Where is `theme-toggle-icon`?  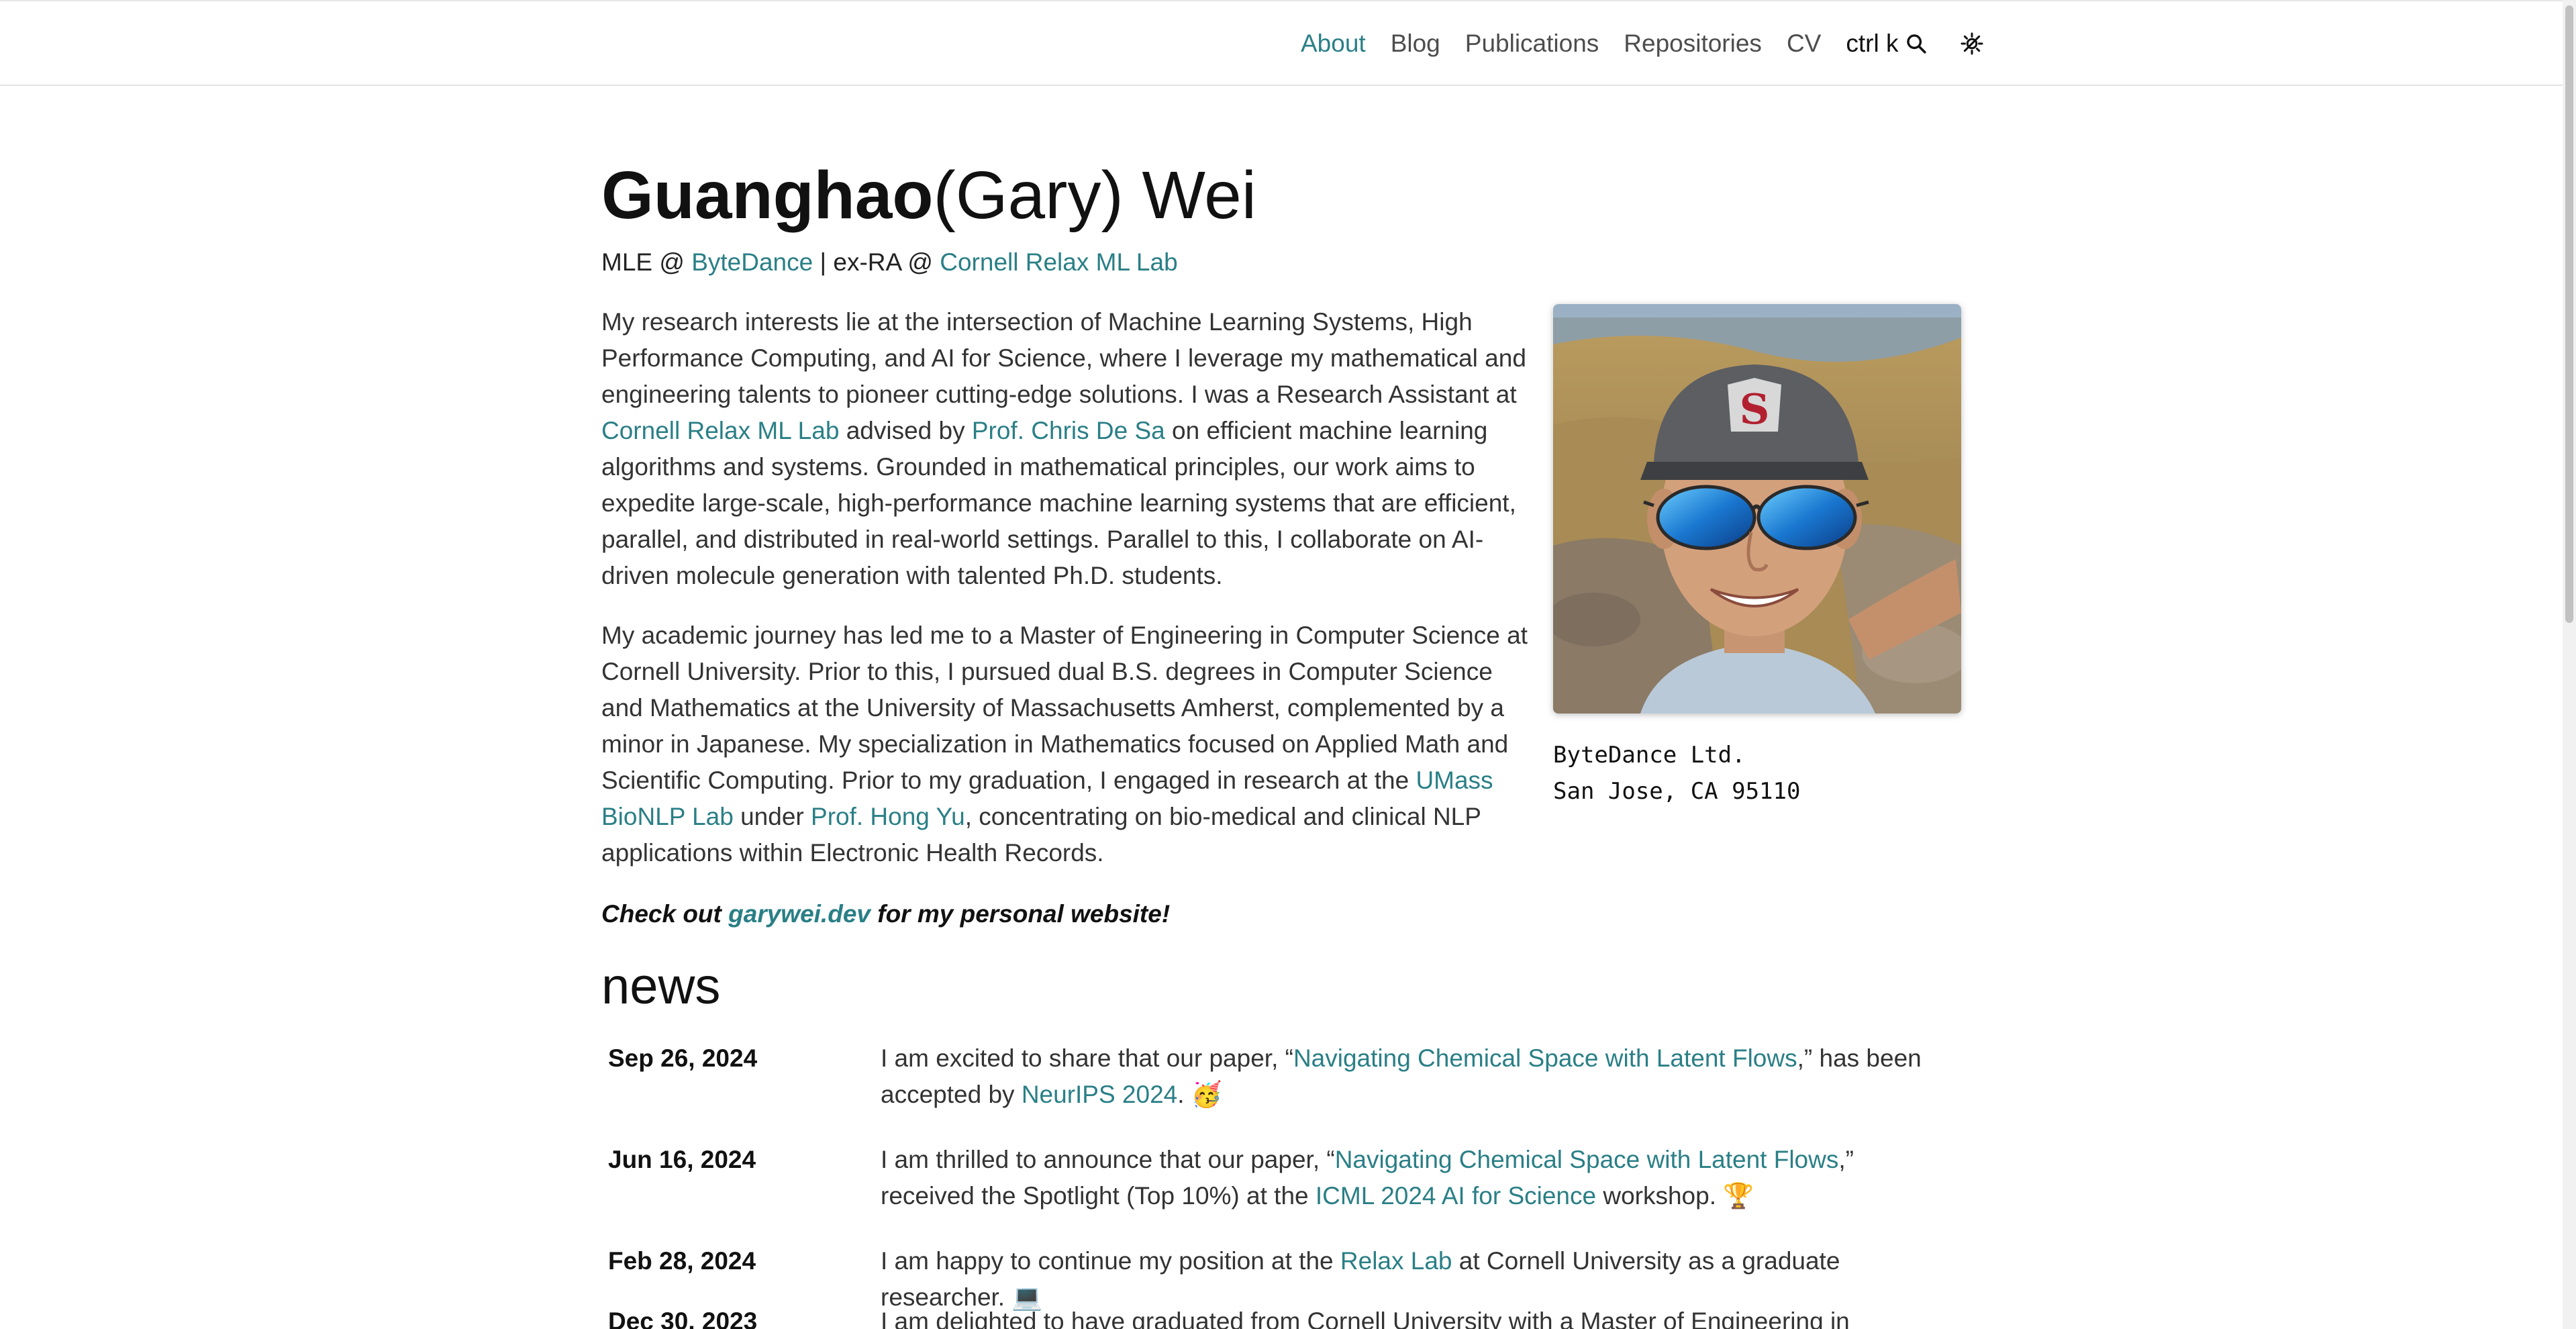
theme-toggle-icon is located at coordinates (1972, 43).